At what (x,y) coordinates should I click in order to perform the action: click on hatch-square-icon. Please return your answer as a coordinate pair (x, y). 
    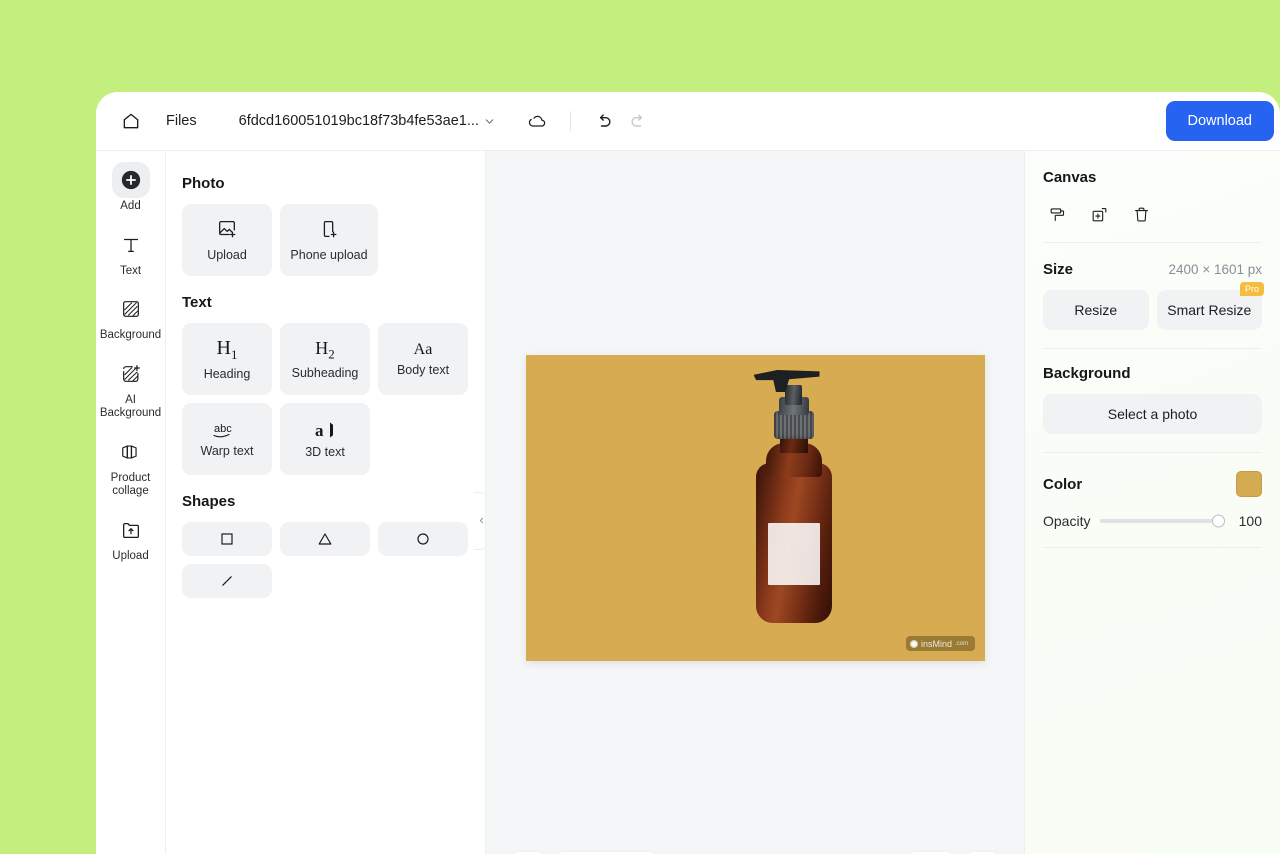
    Looking at the image, I should click on (131, 309).